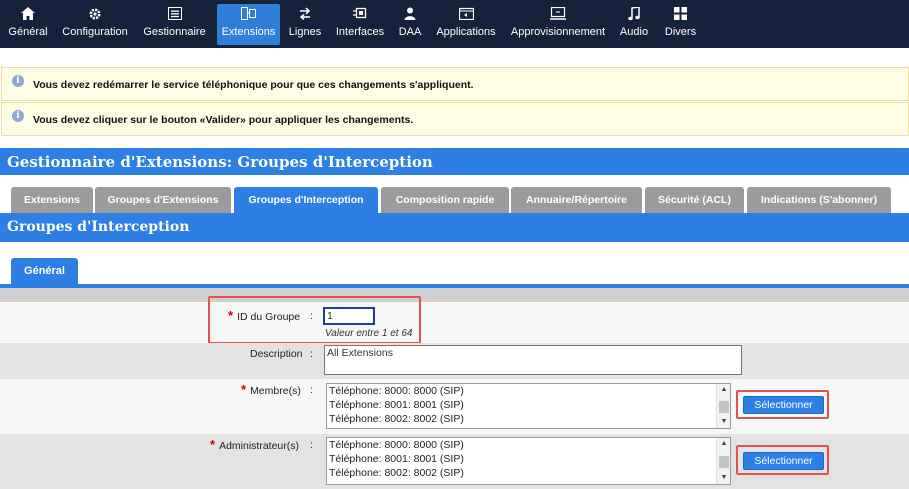 The image size is (909, 489). What do you see at coordinates (276, 354) in the screenshot?
I see `description-label: Description` at bounding box center [276, 354].